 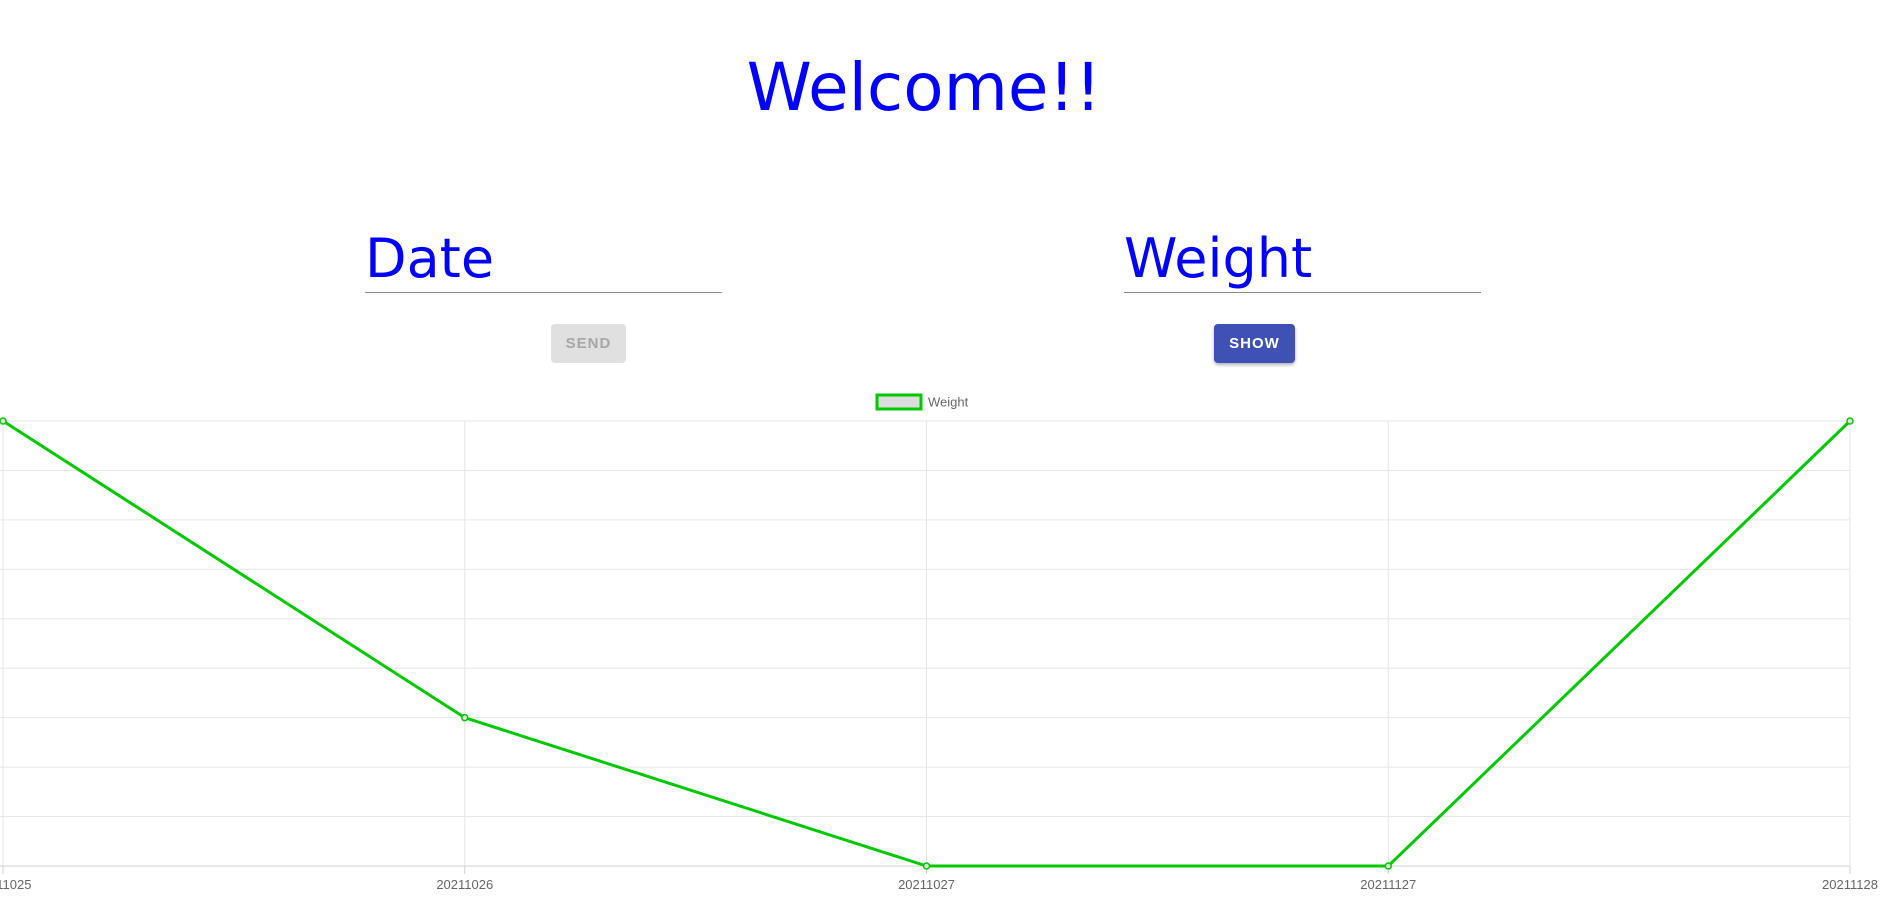 What do you see at coordinates (1388, 884) in the screenshot?
I see `x-tick-label: 20211127` at bounding box center [1388, 884].